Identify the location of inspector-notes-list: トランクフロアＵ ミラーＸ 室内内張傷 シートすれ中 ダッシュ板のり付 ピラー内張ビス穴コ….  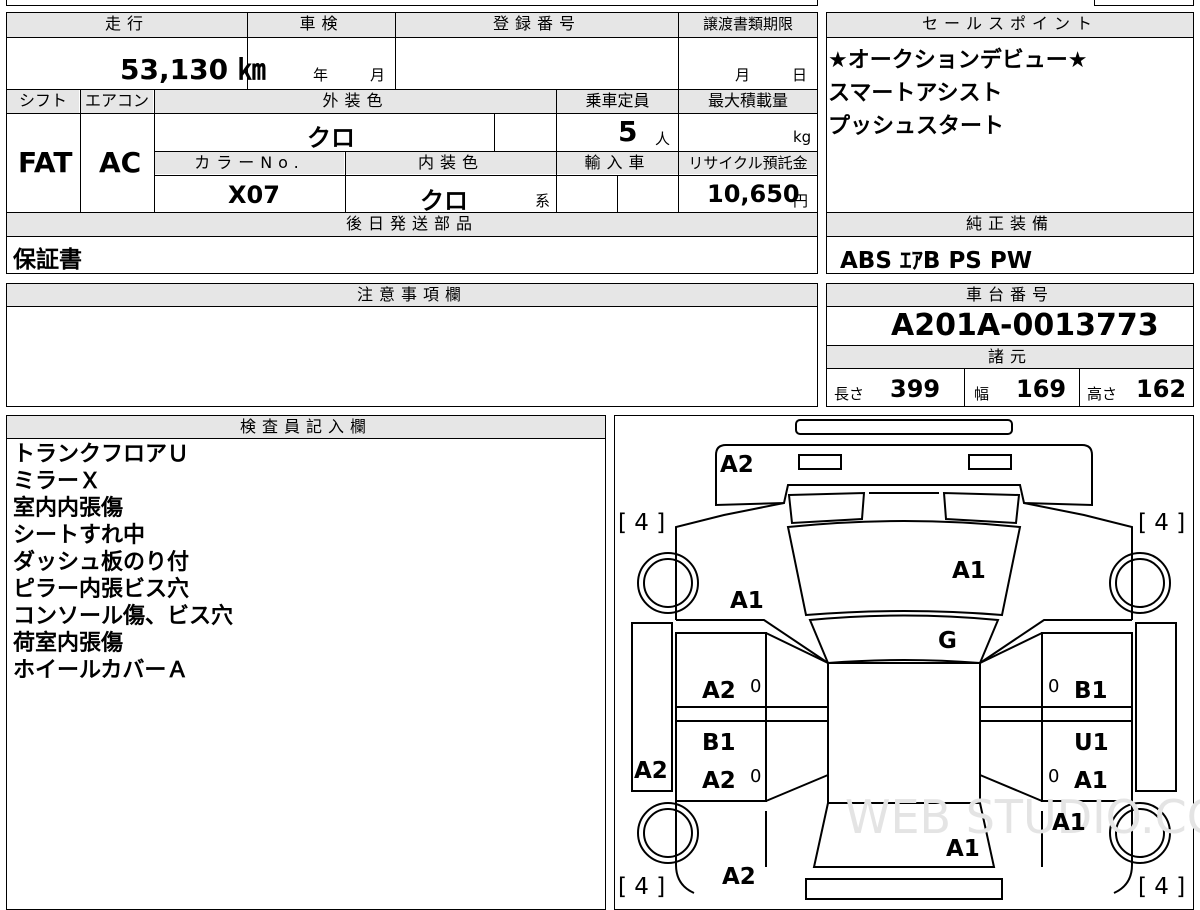
(123, 562).